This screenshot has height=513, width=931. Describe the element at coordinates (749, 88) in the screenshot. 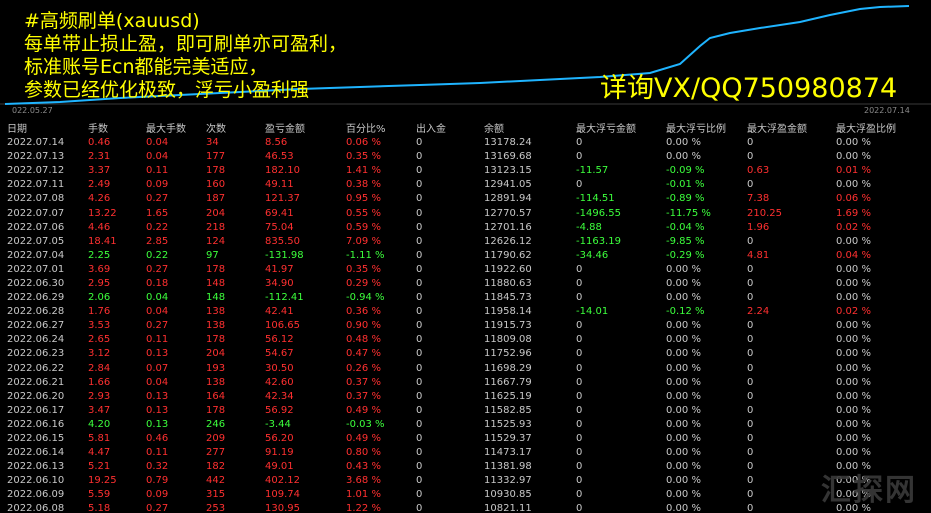

I see `contact-text: 详询VX/QQ750980874` at that location.